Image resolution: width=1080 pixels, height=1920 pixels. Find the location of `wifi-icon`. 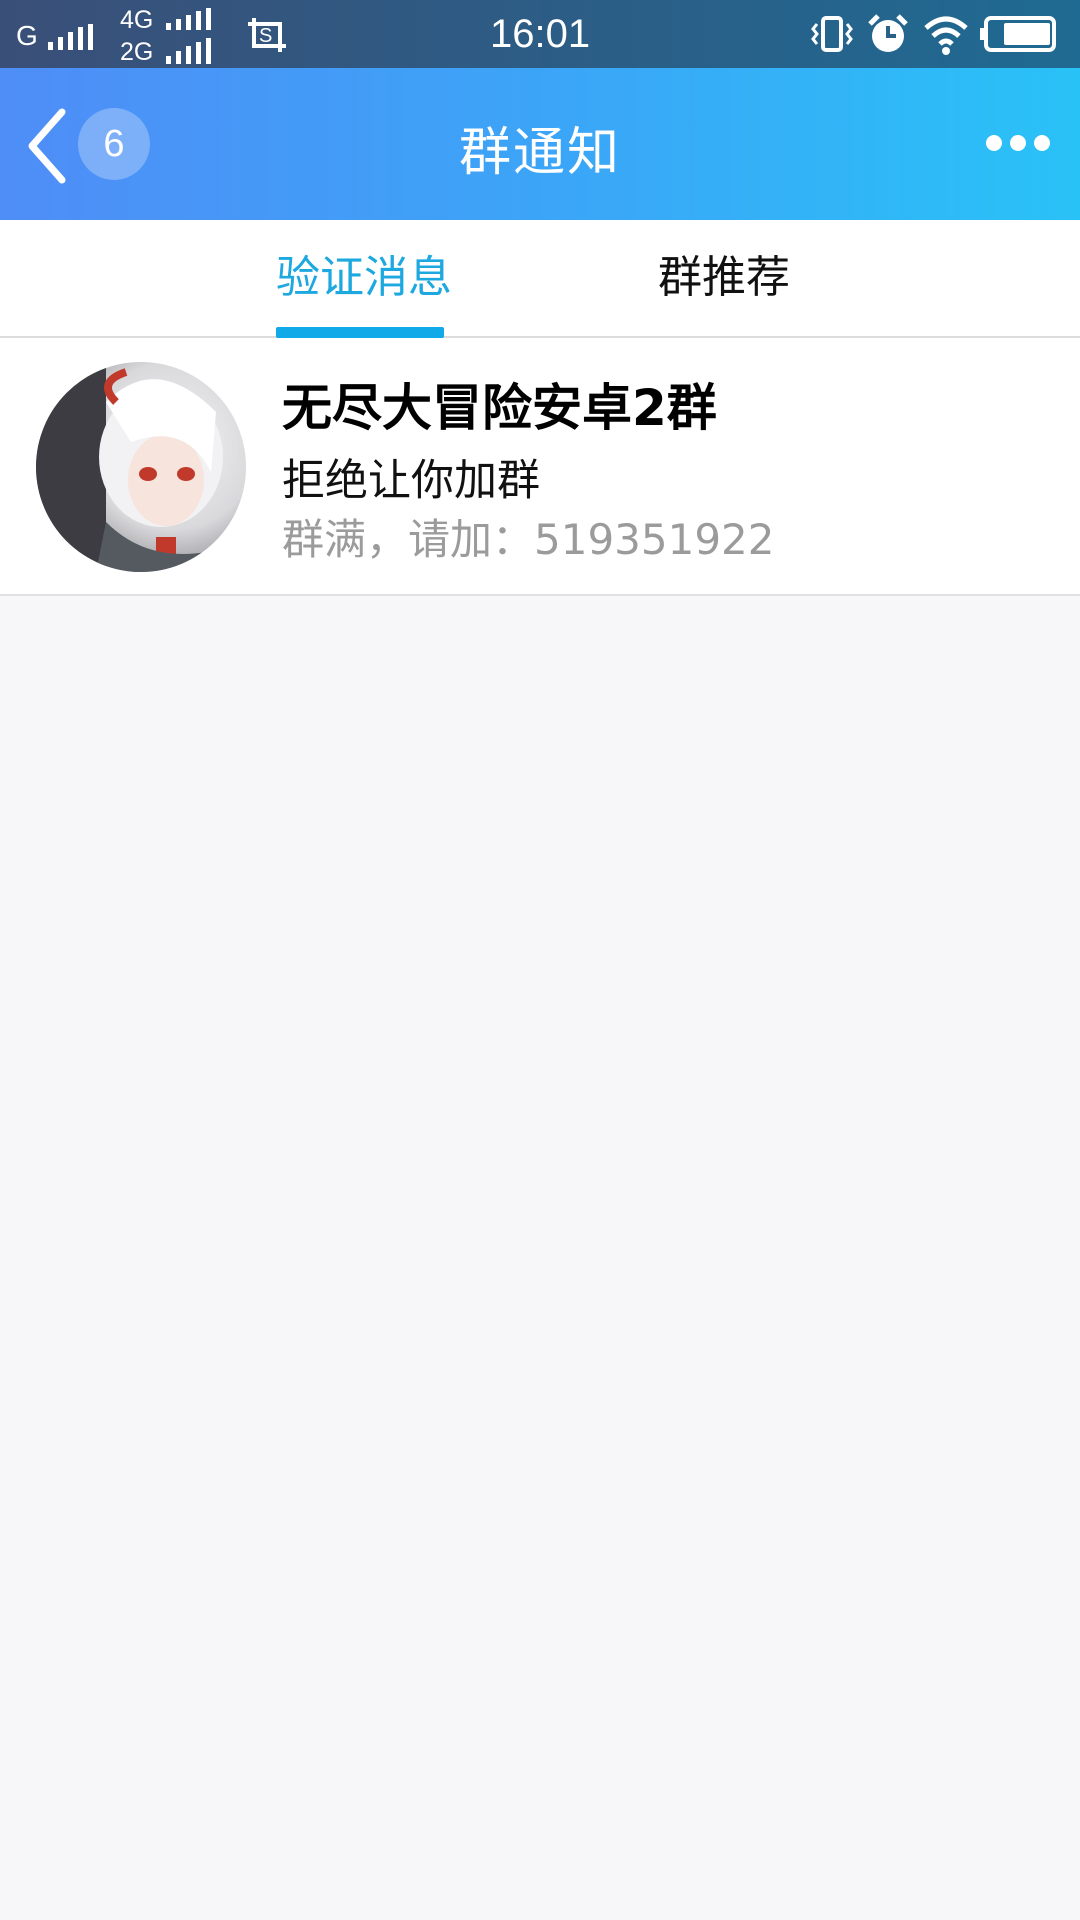

wifi-icon is located at coordinates (946, 35).